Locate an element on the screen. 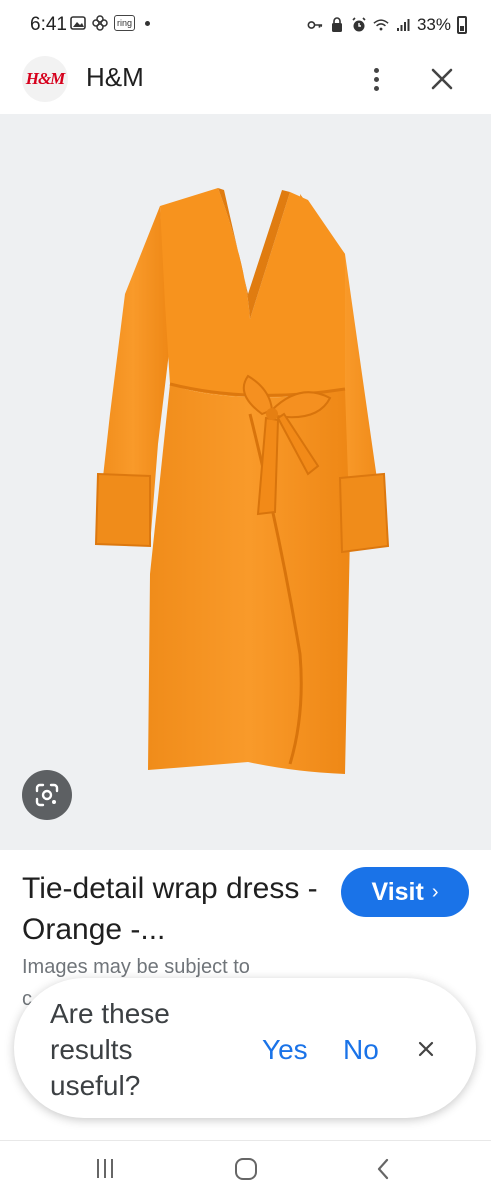  notification-dot-icon is located at coordinates (148, 23).